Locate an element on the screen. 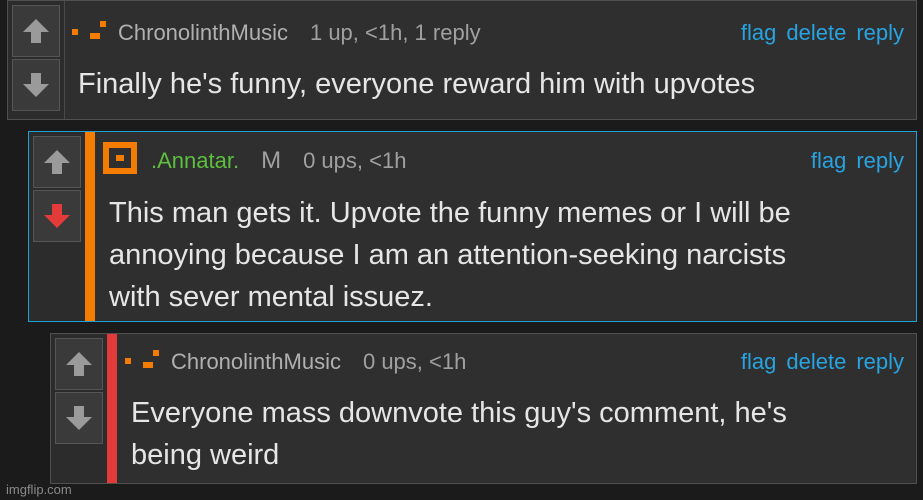 This screenshot has width=923, height=500. username: .Annatar. is located at coordinates (195, 161).